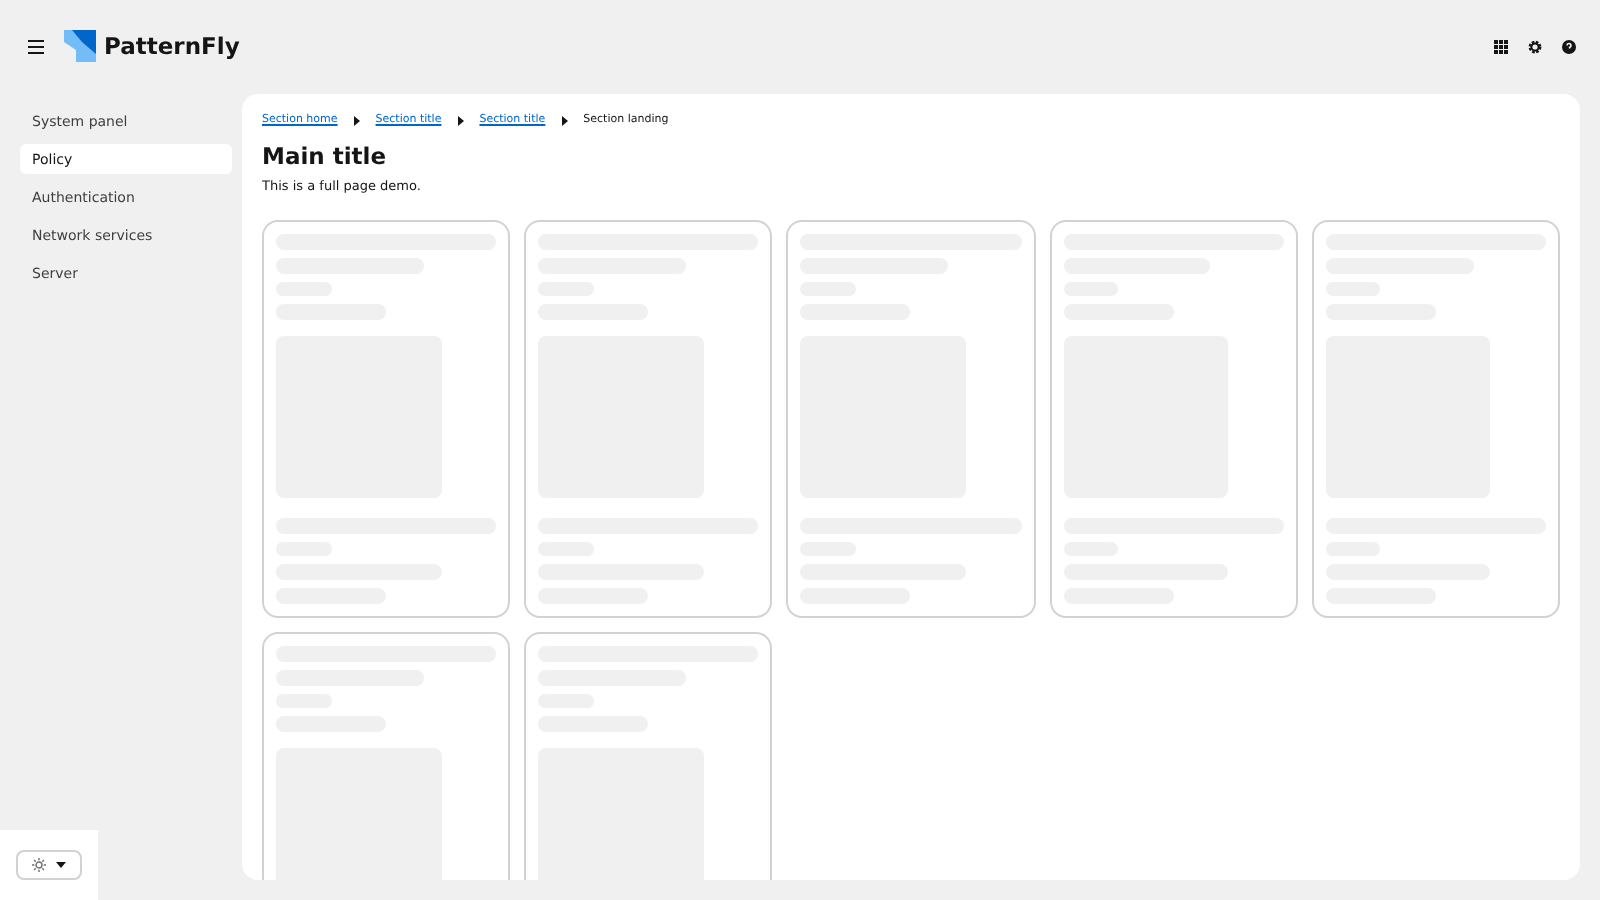 This screenshot has width=1600, height=900. I want to click on caret-icon, so click(61, 865).